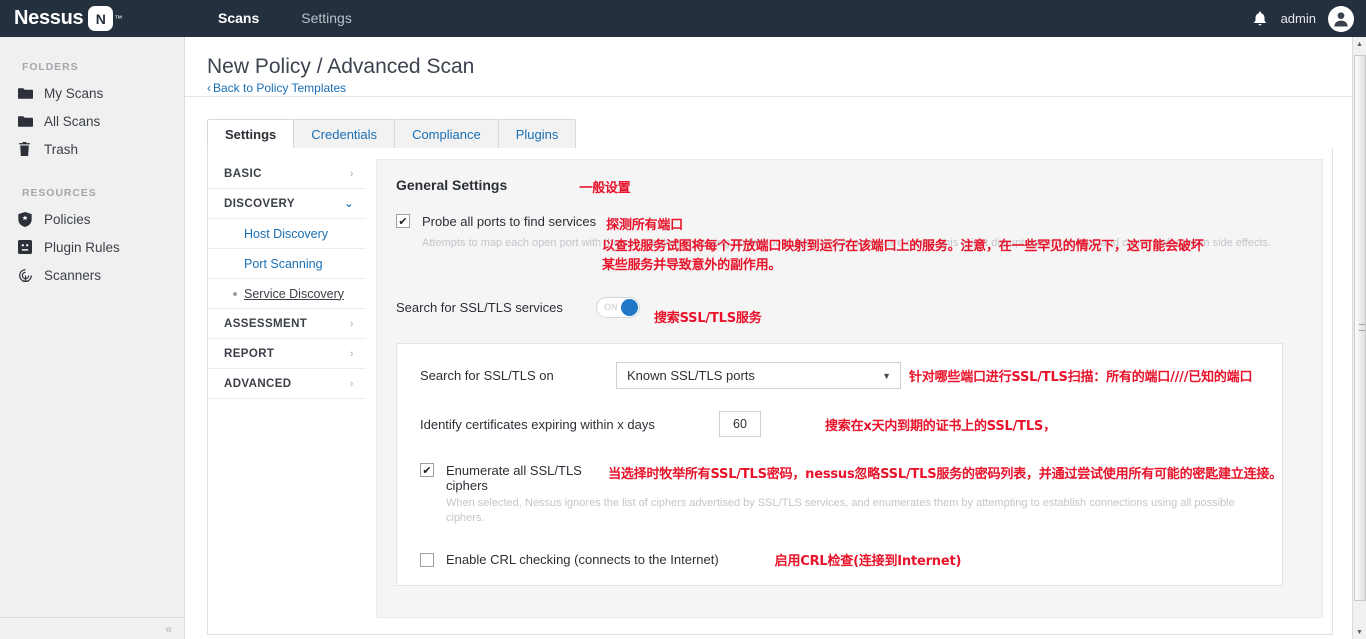  What do you see at coordinates (61, 149) in the screenshot?
I see `sidebar-item-label: Trash` at bounding box center [61, 149].